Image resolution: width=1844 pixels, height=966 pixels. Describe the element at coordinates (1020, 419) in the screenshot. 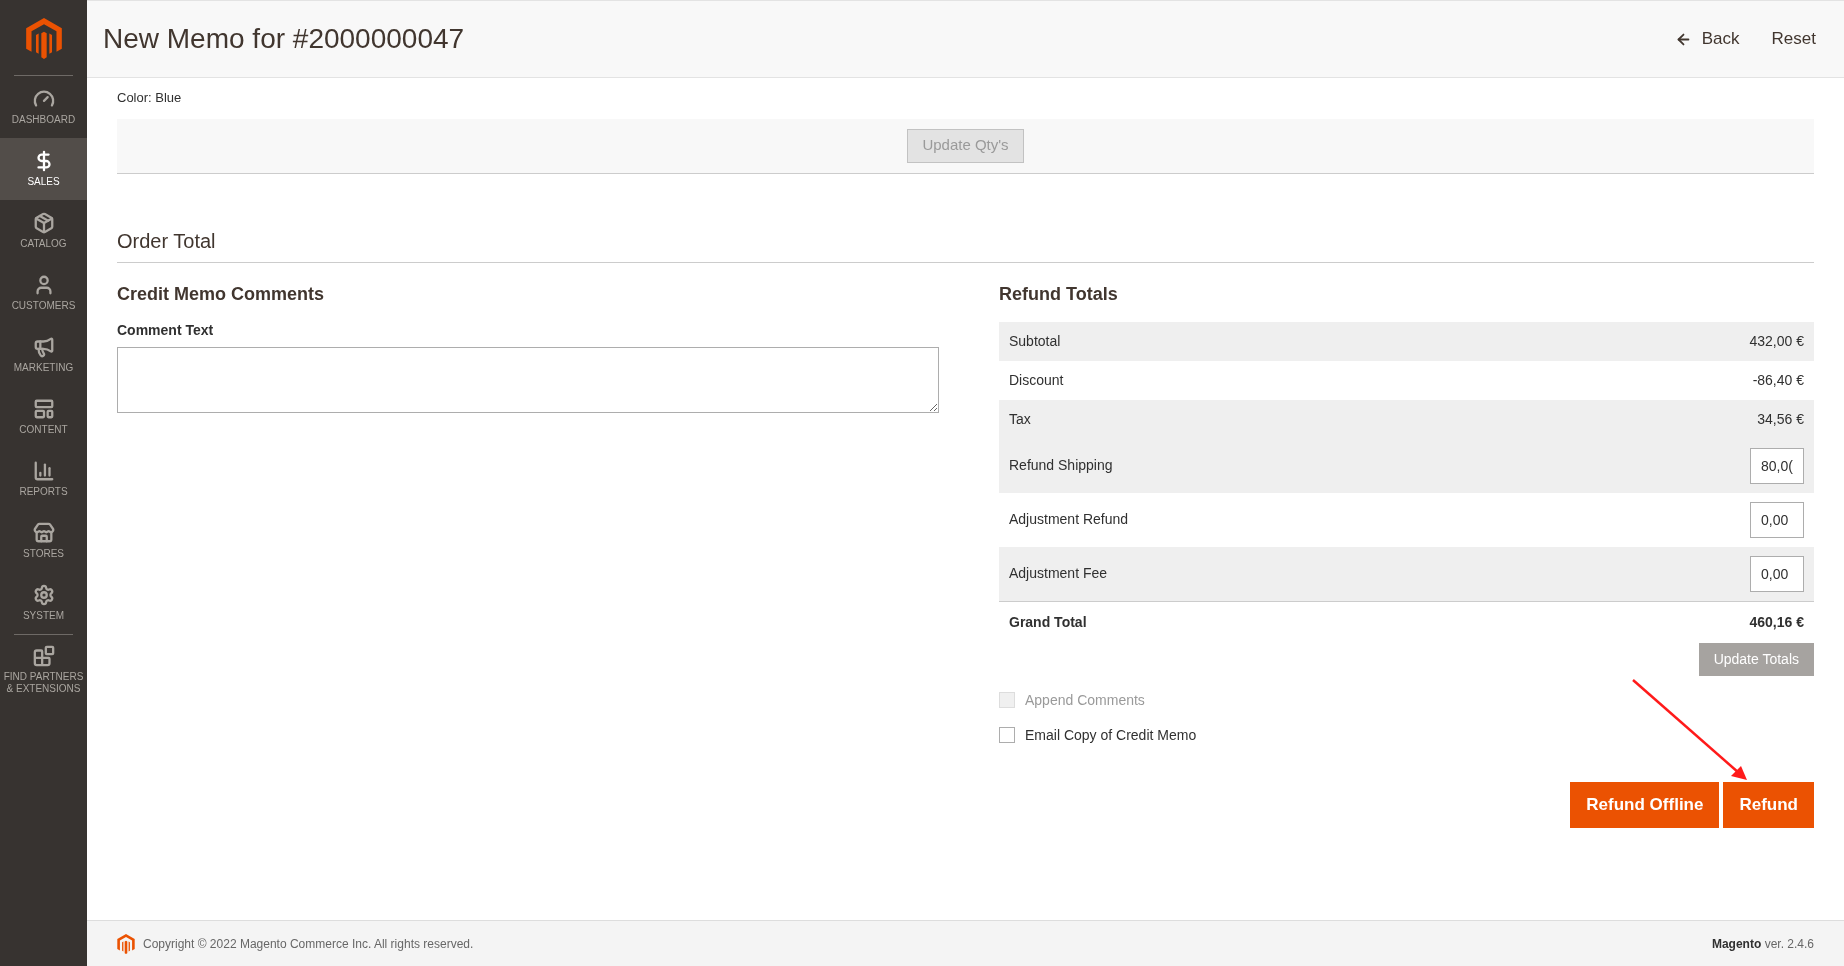

I see `totals-label: Tax` at that location.